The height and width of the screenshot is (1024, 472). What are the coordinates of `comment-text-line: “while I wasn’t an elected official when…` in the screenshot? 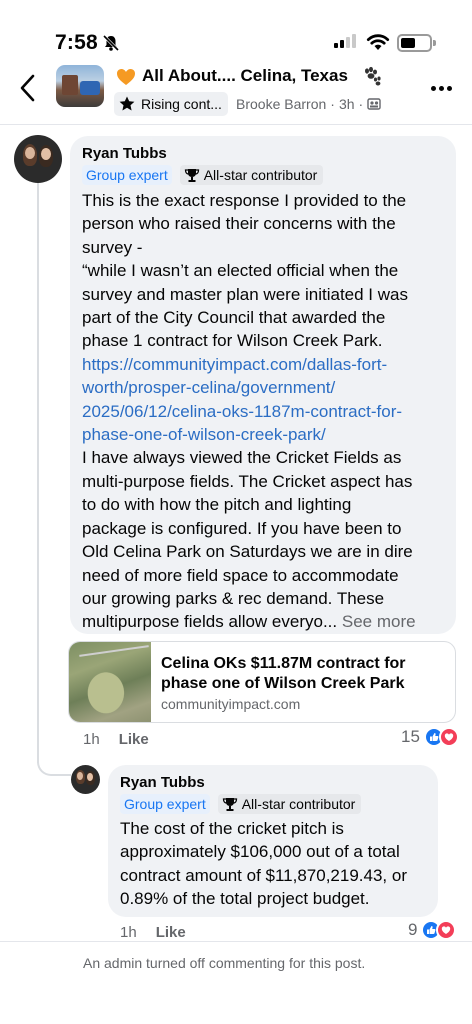 It's located at (240, 271).